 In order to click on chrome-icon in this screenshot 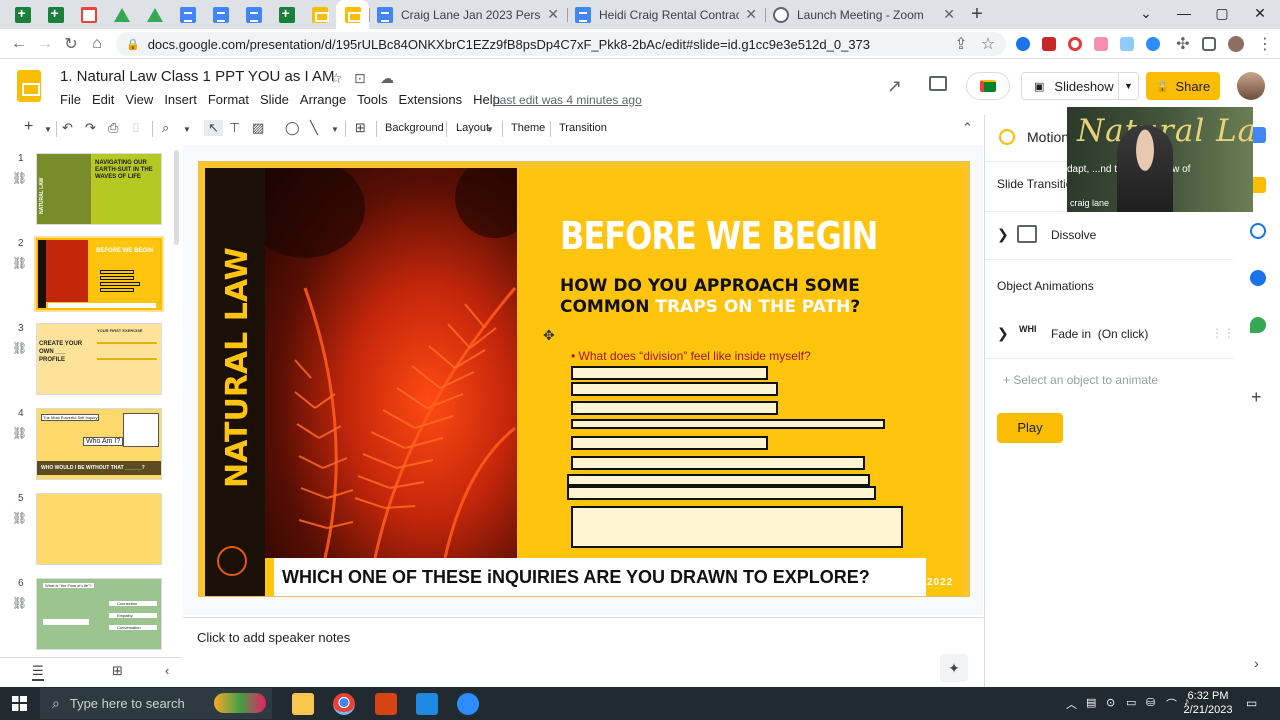, I will do `click(344, 704)`.